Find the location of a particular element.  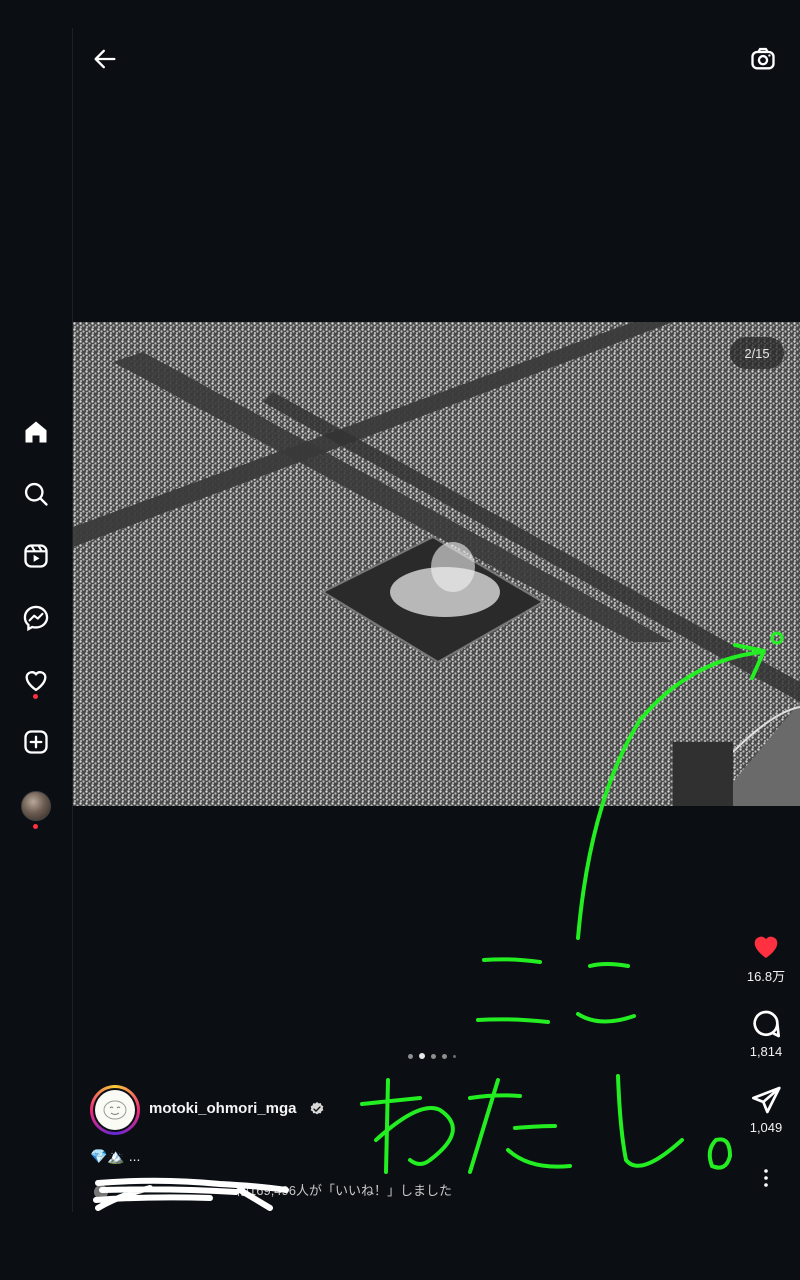

messenger-icon is located at coordinates (36, 618).